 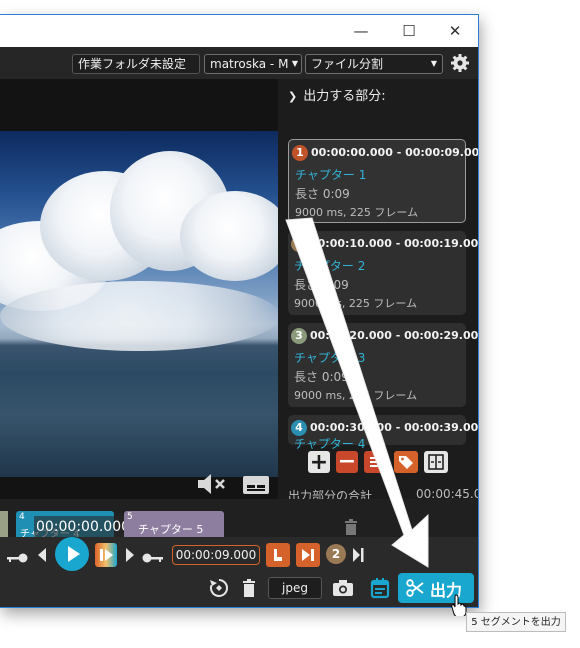 I want to click on annotation-arrow, so click(x=357, y=392).